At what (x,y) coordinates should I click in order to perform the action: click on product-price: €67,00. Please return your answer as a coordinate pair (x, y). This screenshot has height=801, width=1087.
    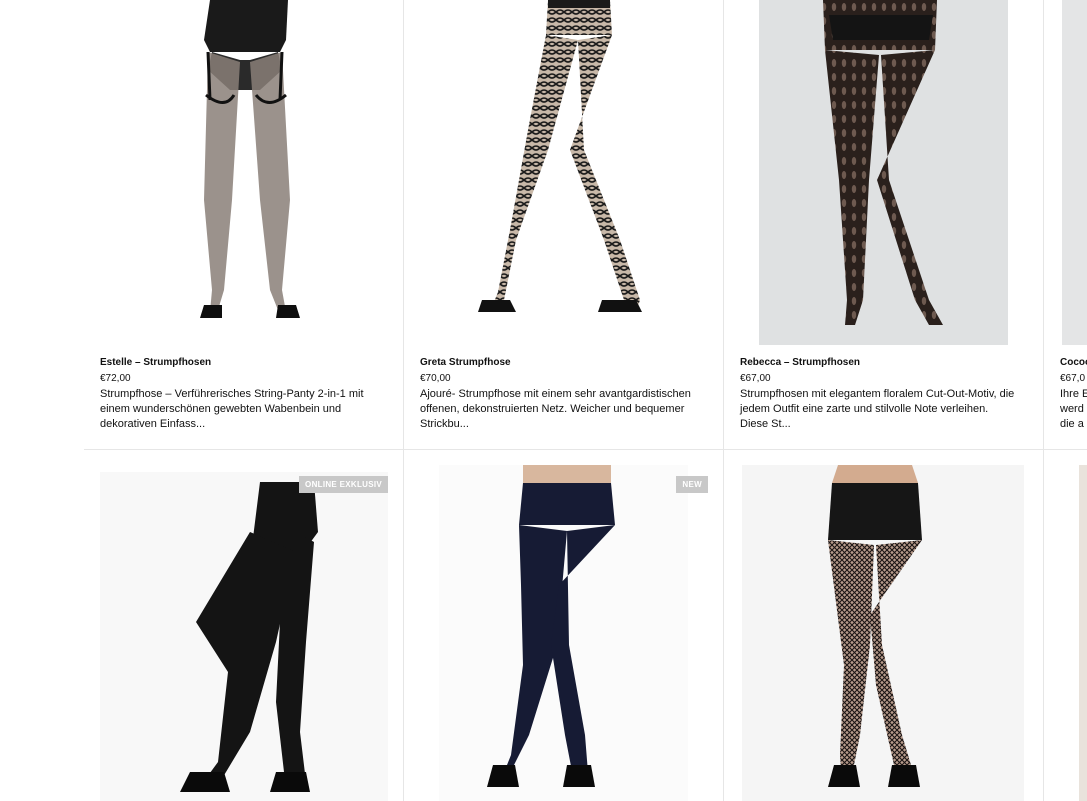
    Looking at the image, I should click on (755, 378).